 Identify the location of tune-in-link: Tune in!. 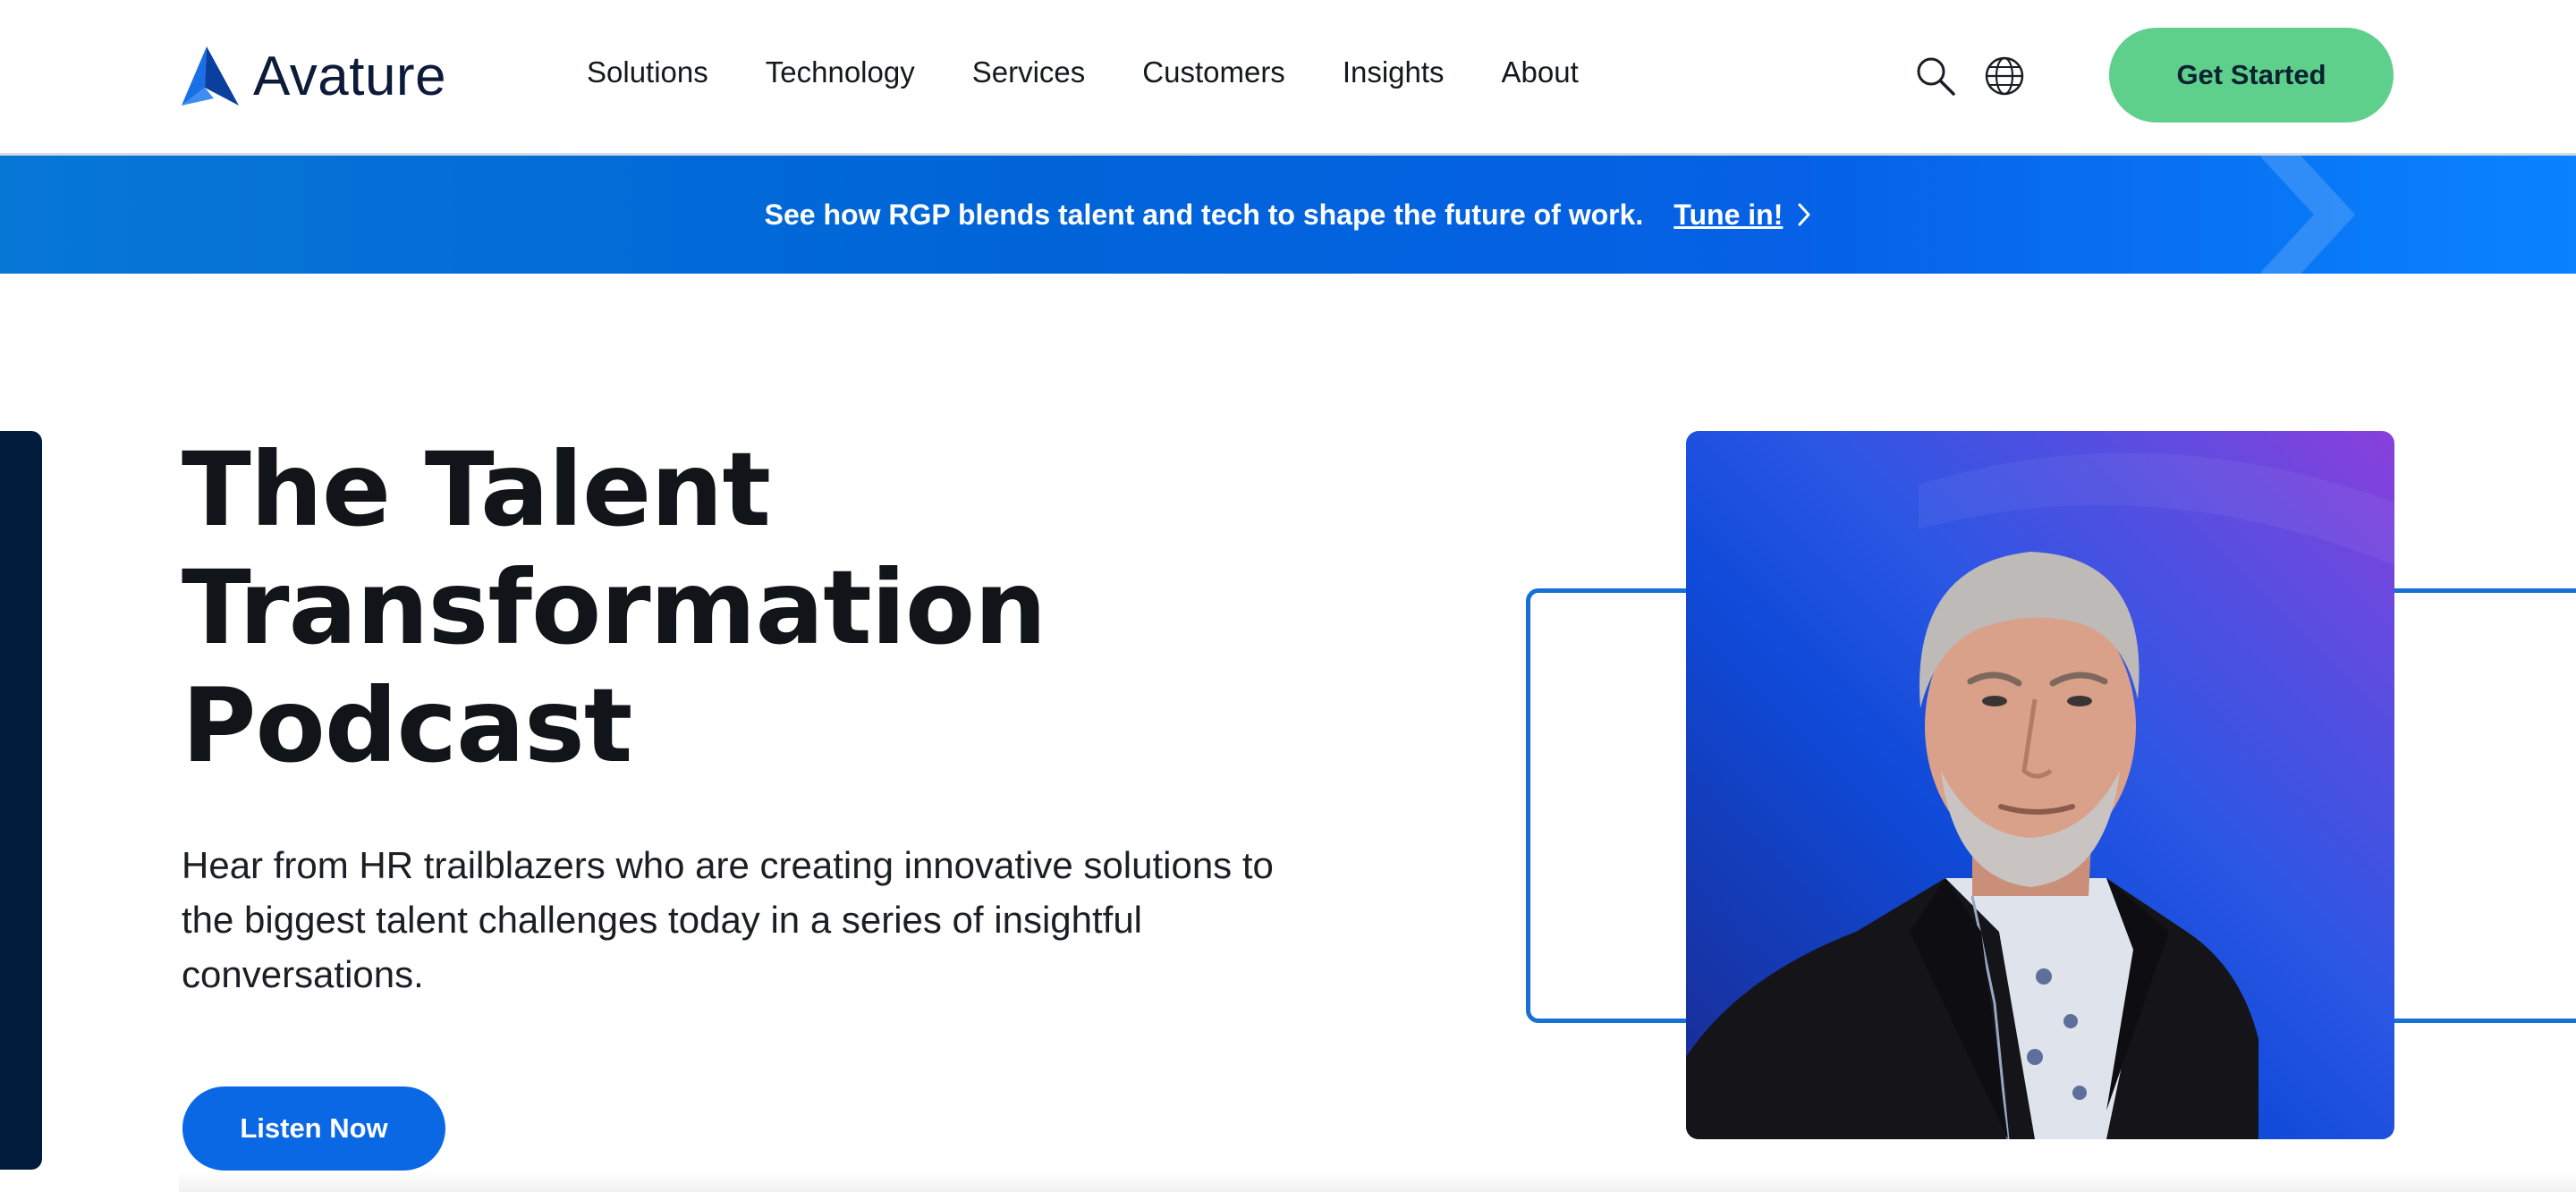
(1742, 215).